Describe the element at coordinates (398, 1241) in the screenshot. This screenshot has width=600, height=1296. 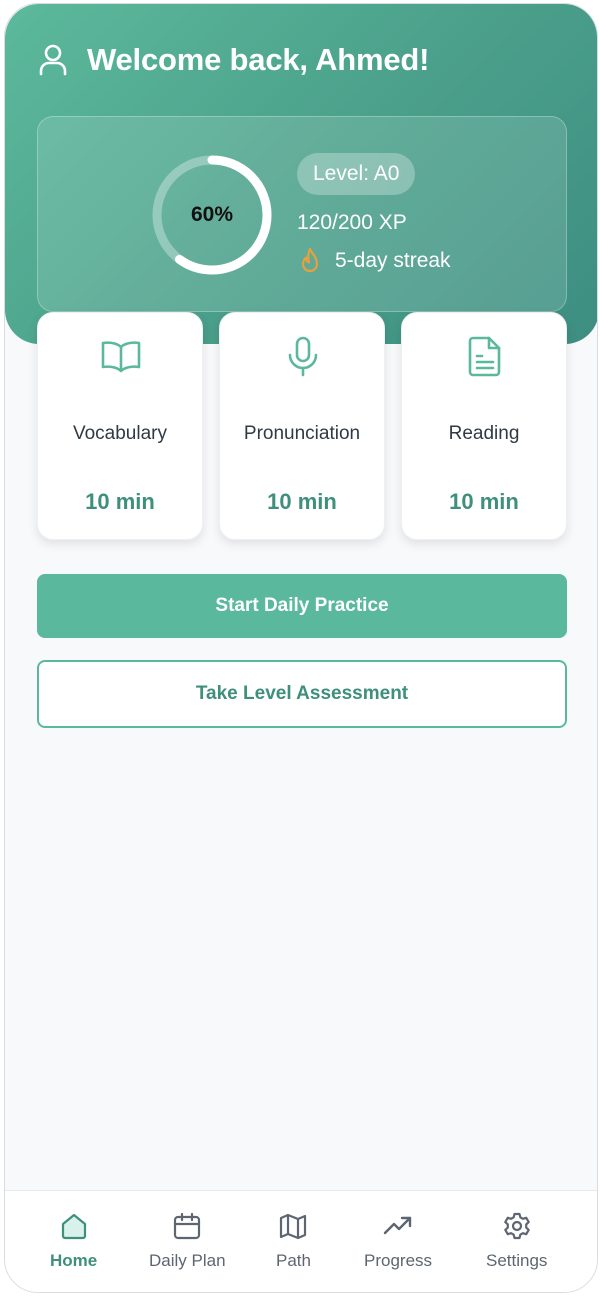
I see `nav-item-progress: Progress` at that location.